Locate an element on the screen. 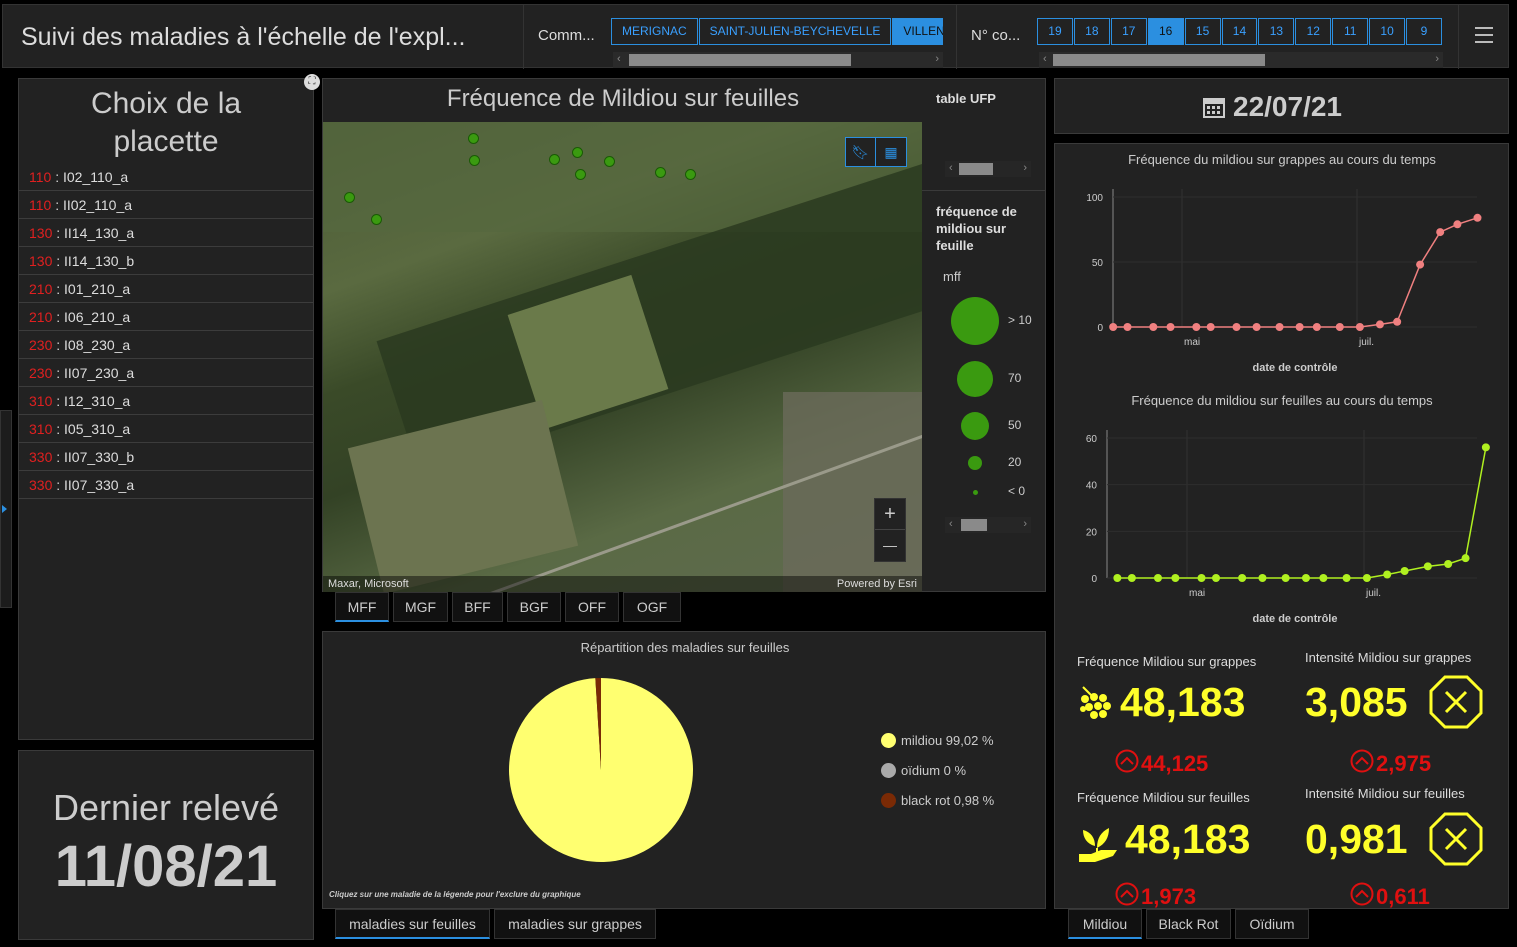  placette-item: 130 : II14_130_b is located at coordinates (166, 261).